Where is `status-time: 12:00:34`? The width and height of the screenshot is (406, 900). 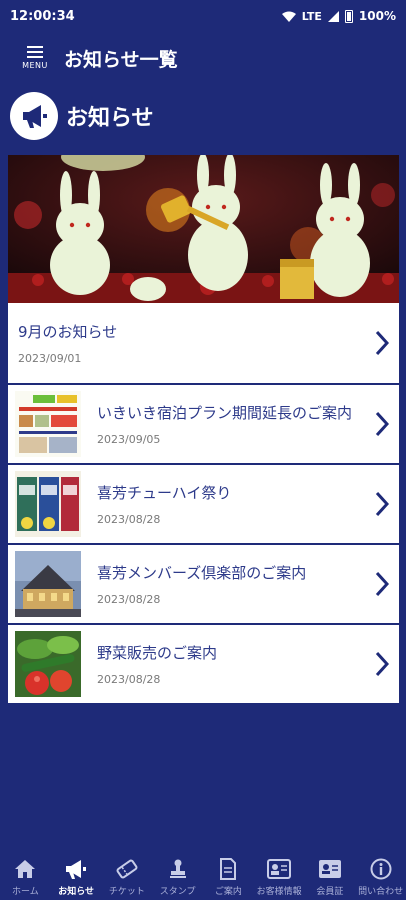
status-time: 12:00:34 is located at coordinates (42, 16).